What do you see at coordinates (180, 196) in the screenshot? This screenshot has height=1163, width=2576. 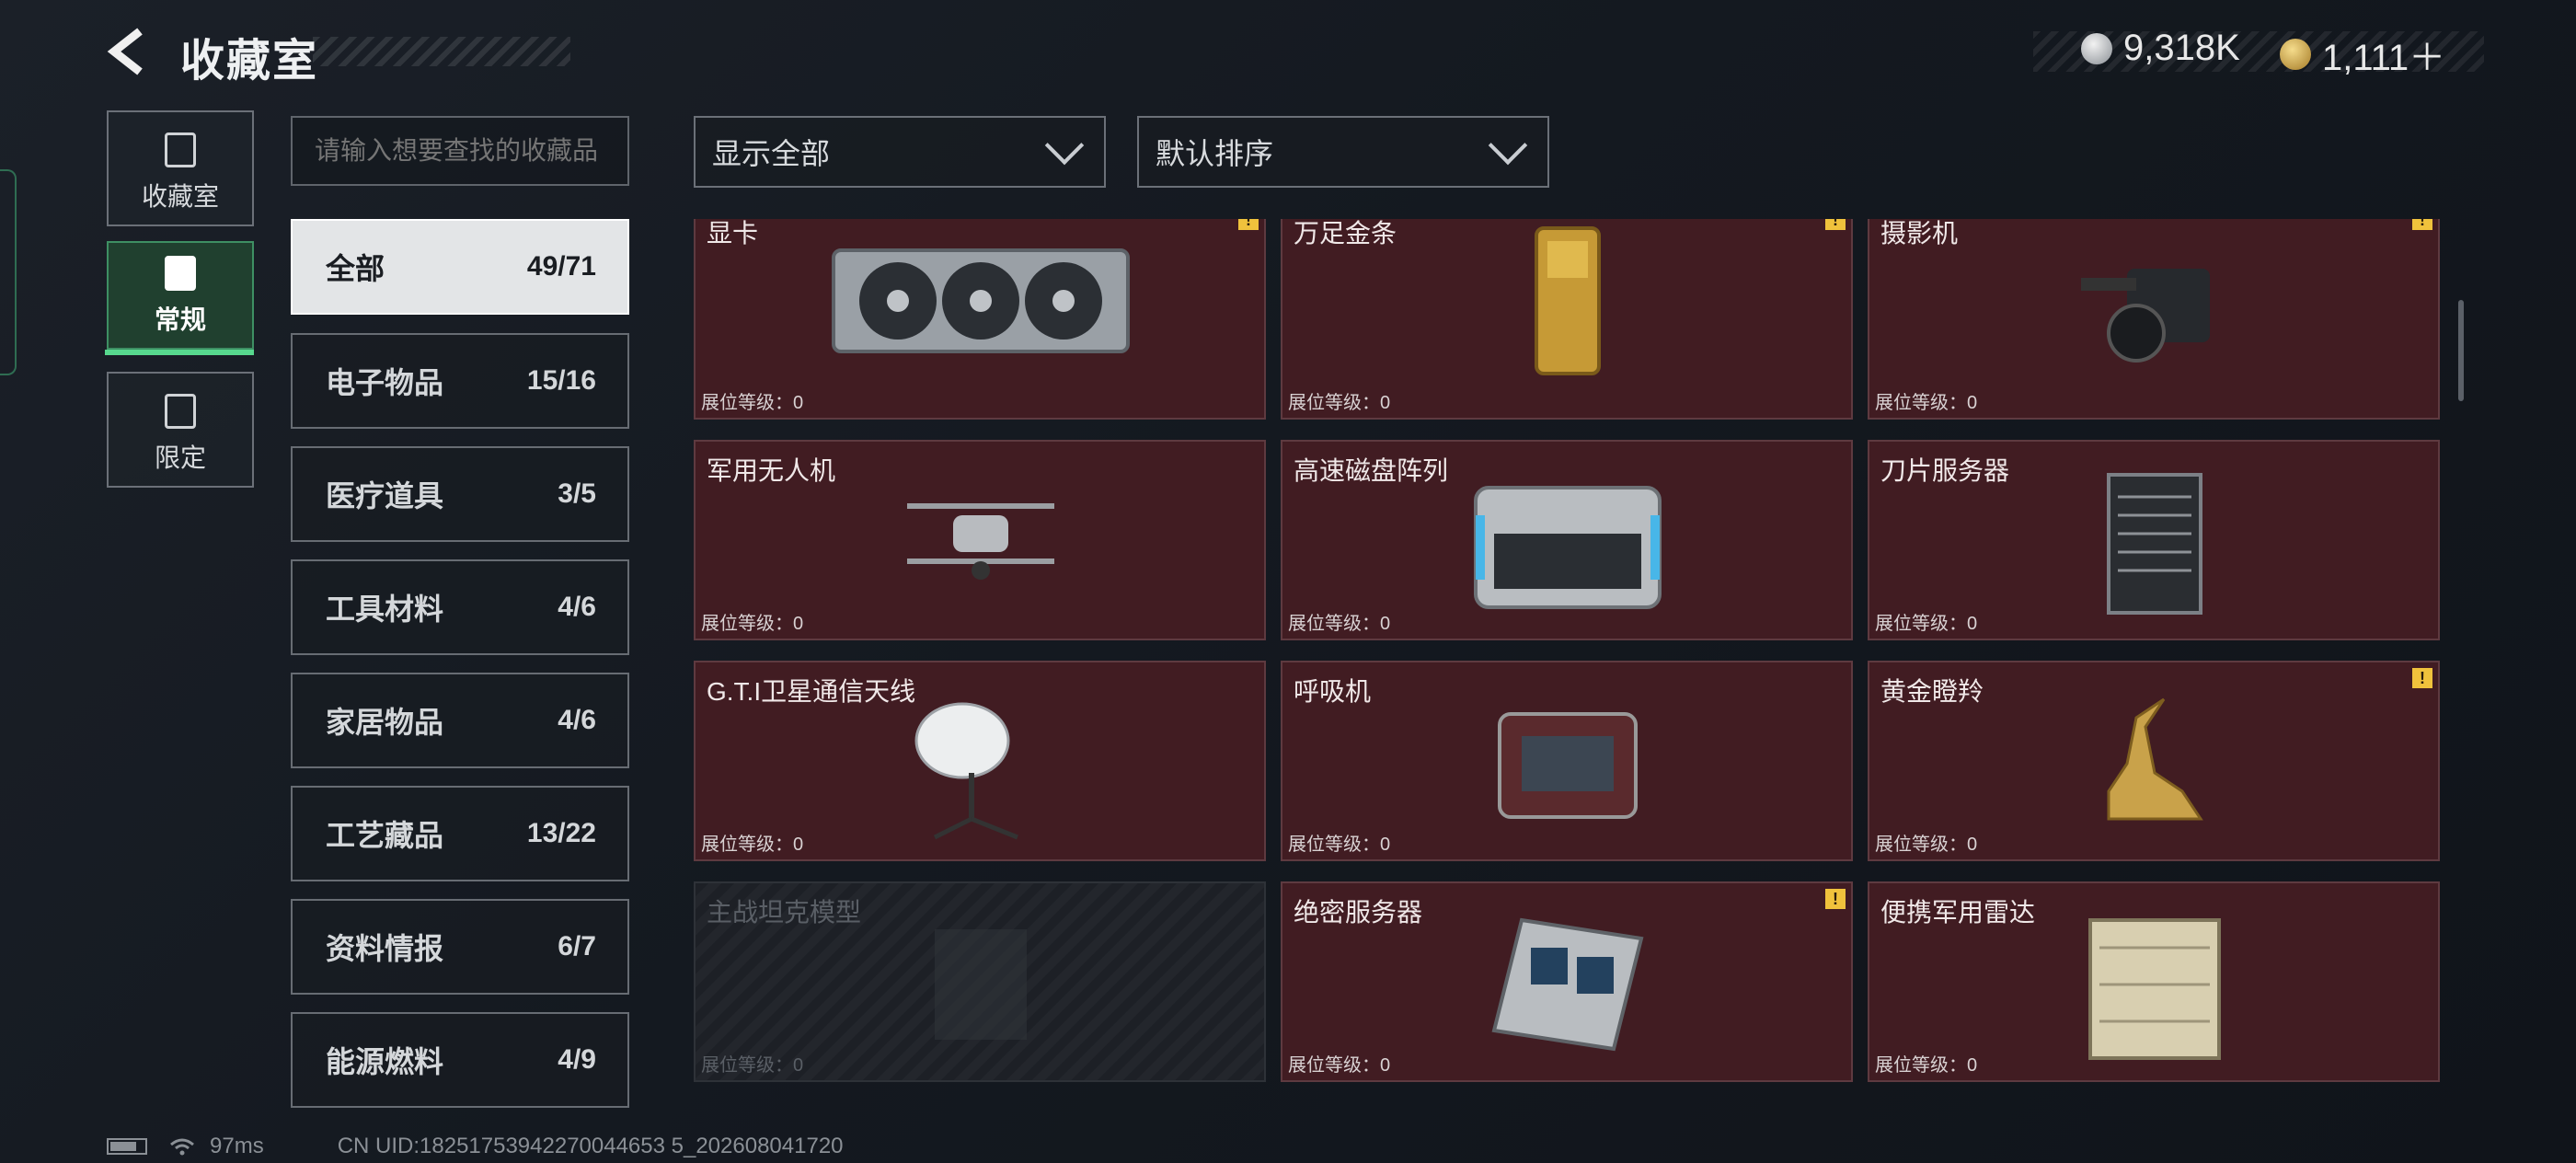 I see `tab-label: 收藏室` at bounding box center [180, 196].